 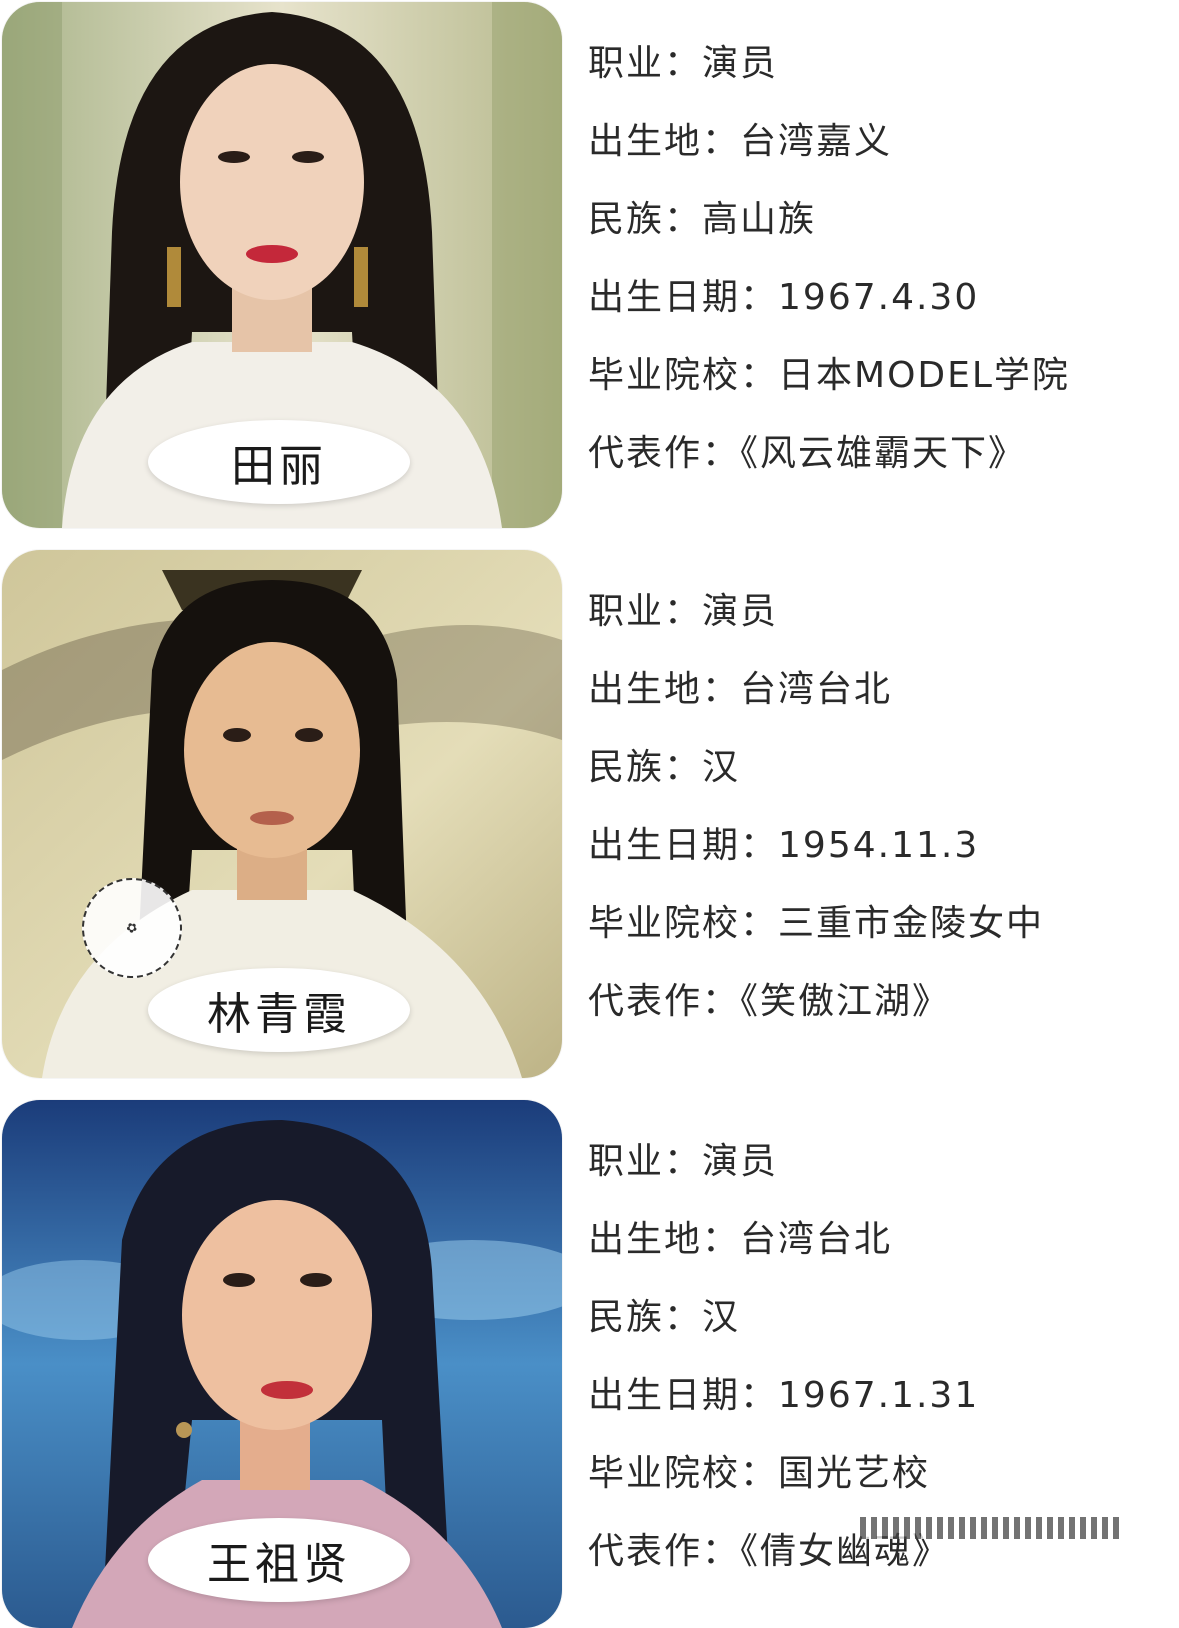 I want to click on actress-name-label: 林青霞, so click(x=279, y=1010).